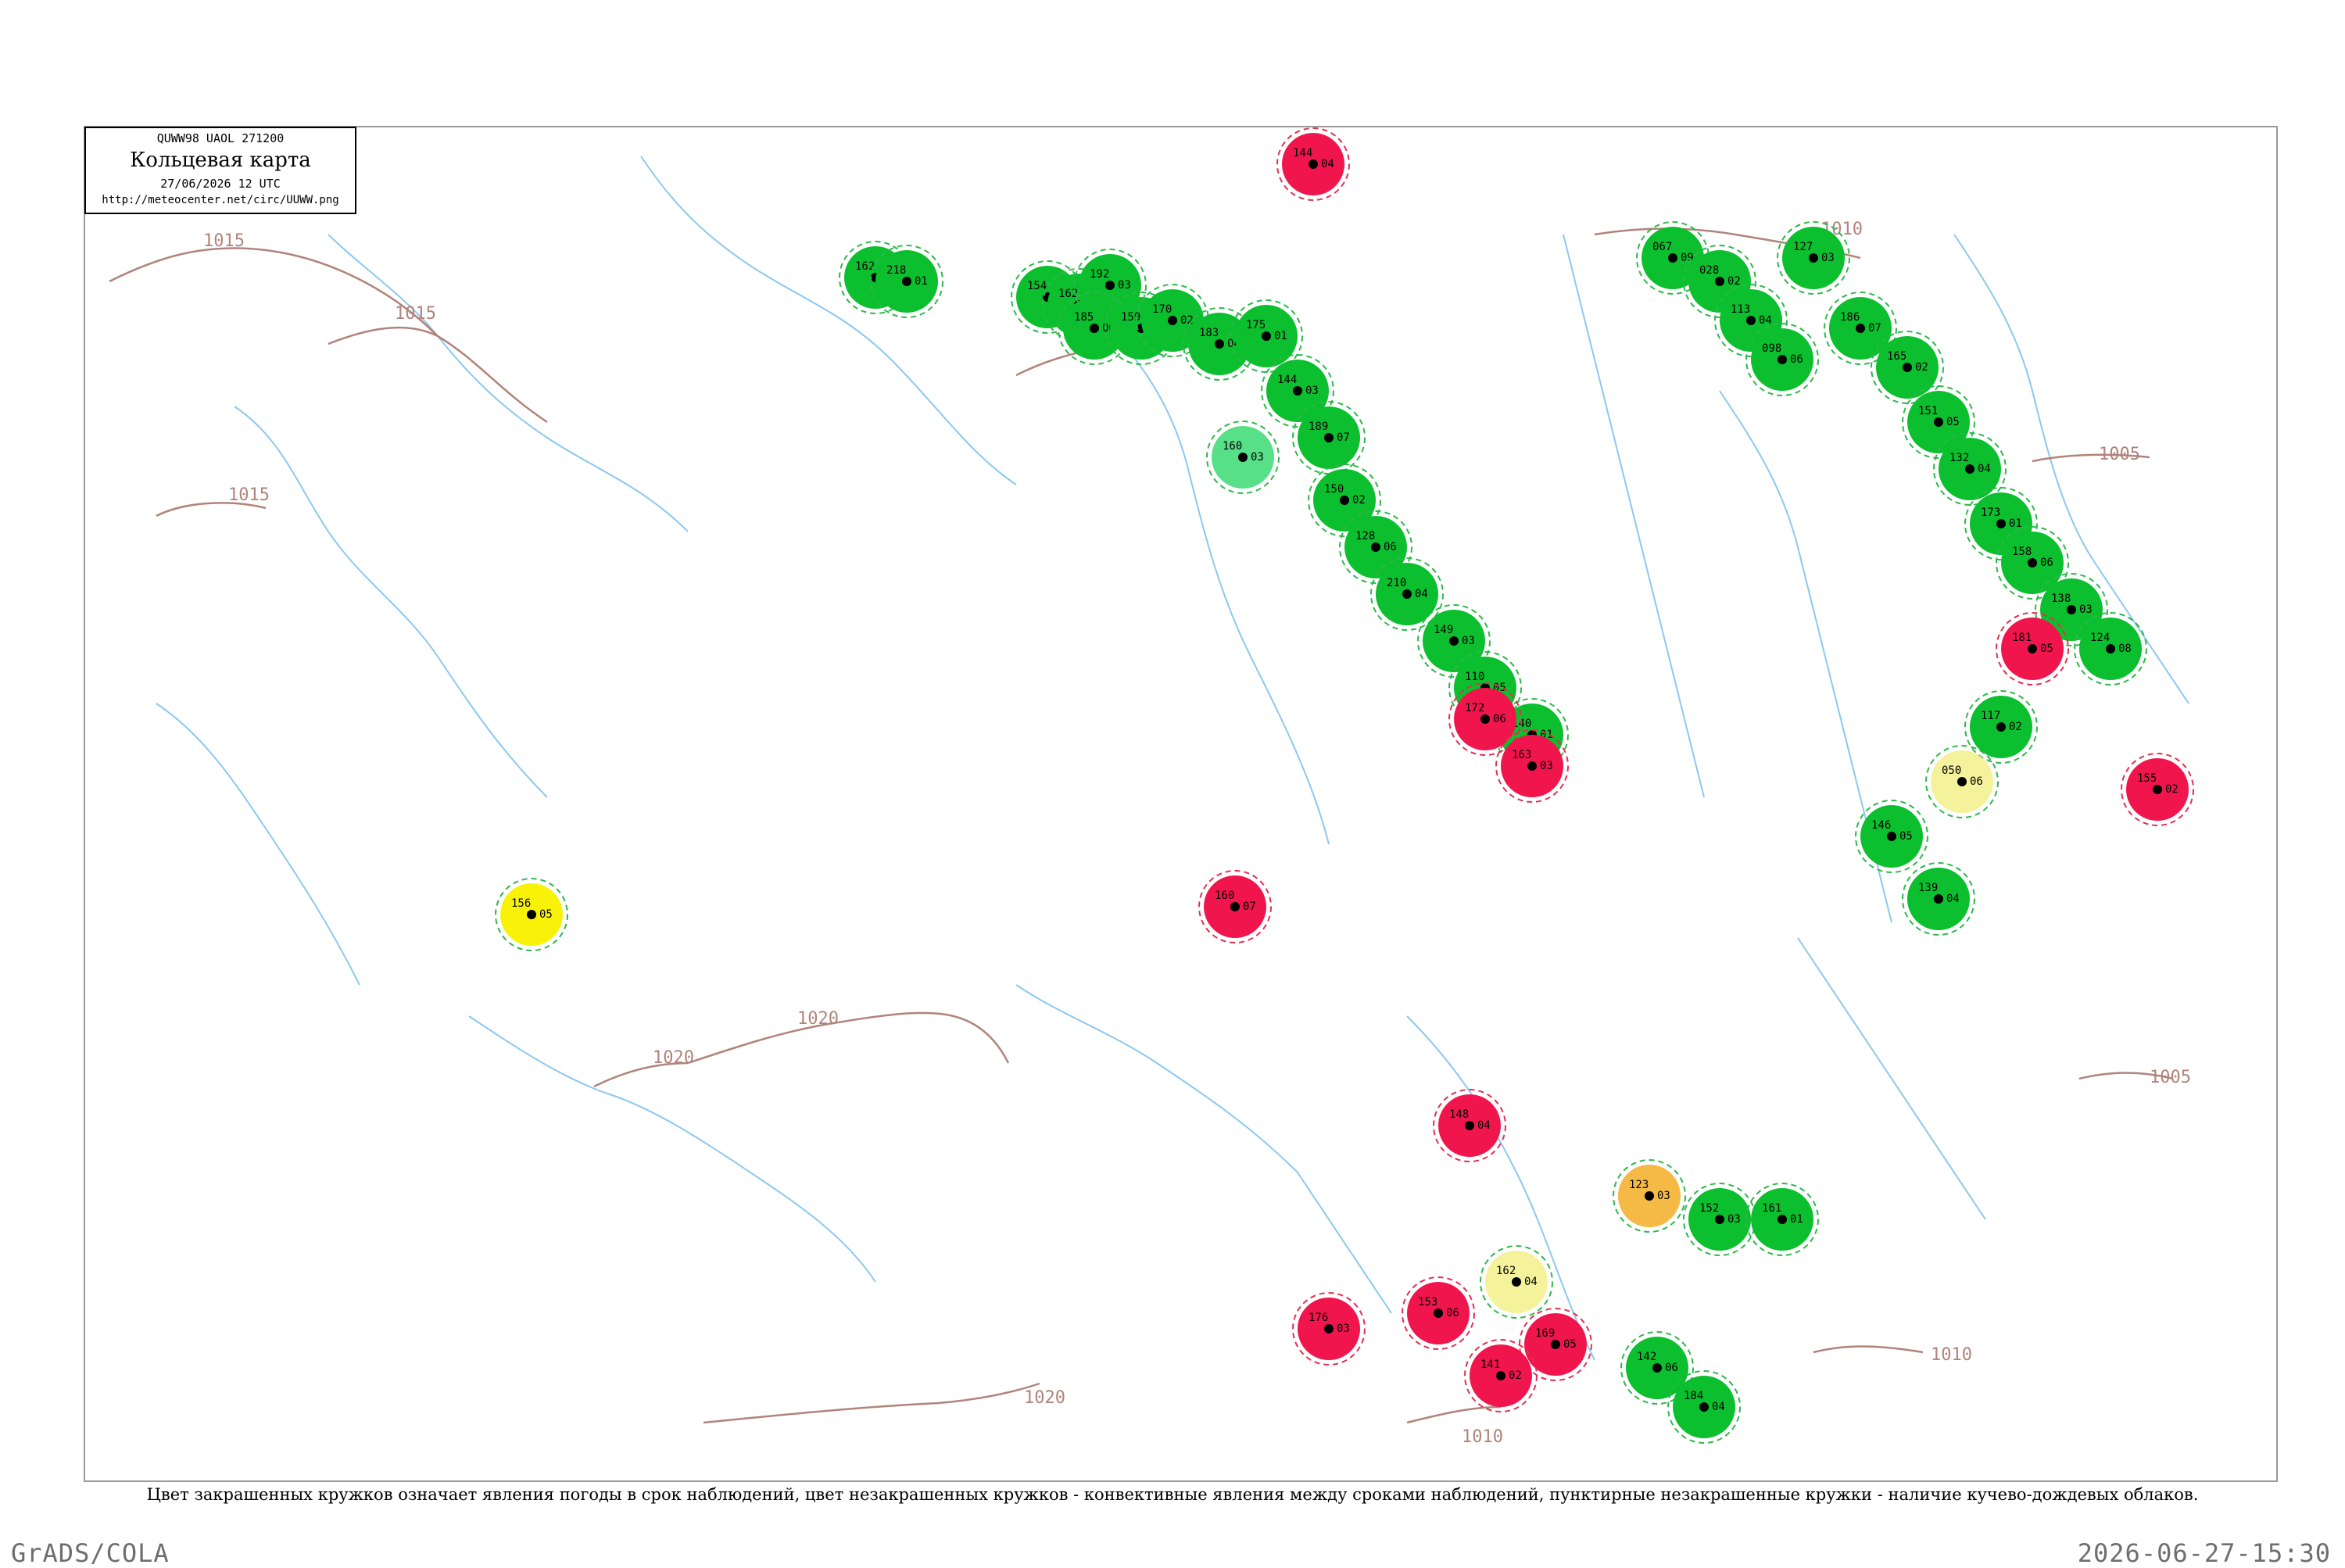 The image size is (2345, 1568). I want to click on station-temperature: 151, so click(1928, 411).